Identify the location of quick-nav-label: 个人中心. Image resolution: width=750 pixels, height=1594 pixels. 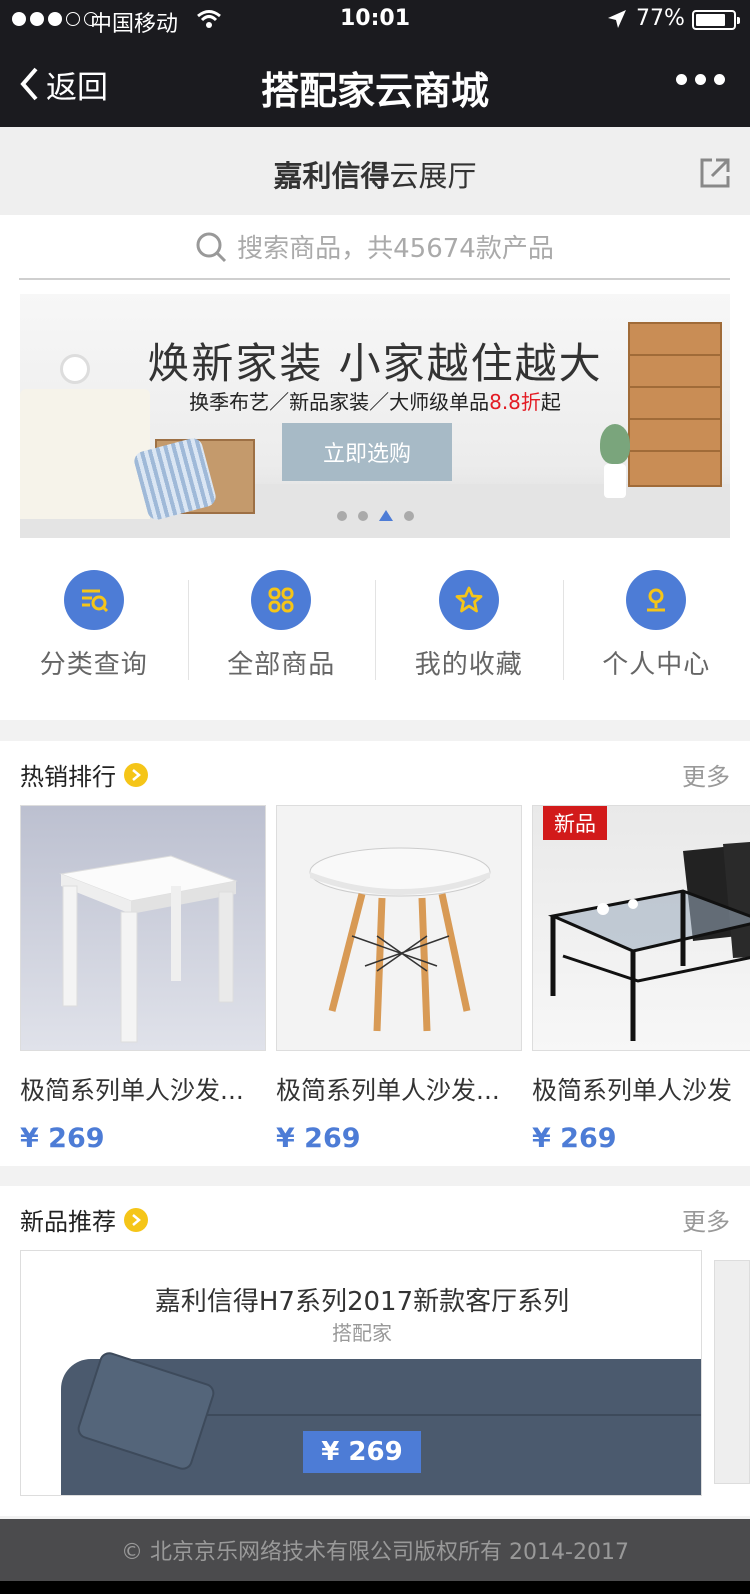
(656, 665).